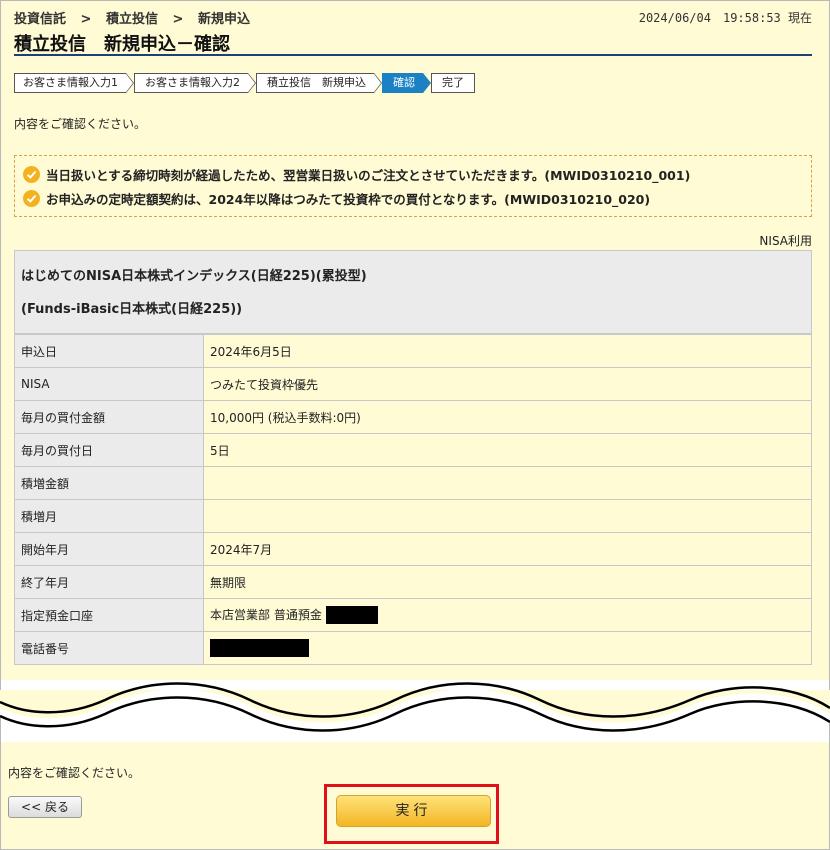  What do you see at coordinates (507, 450) in the screenshot?
I see `row-value: 5日` at bounding box center [507, 450].